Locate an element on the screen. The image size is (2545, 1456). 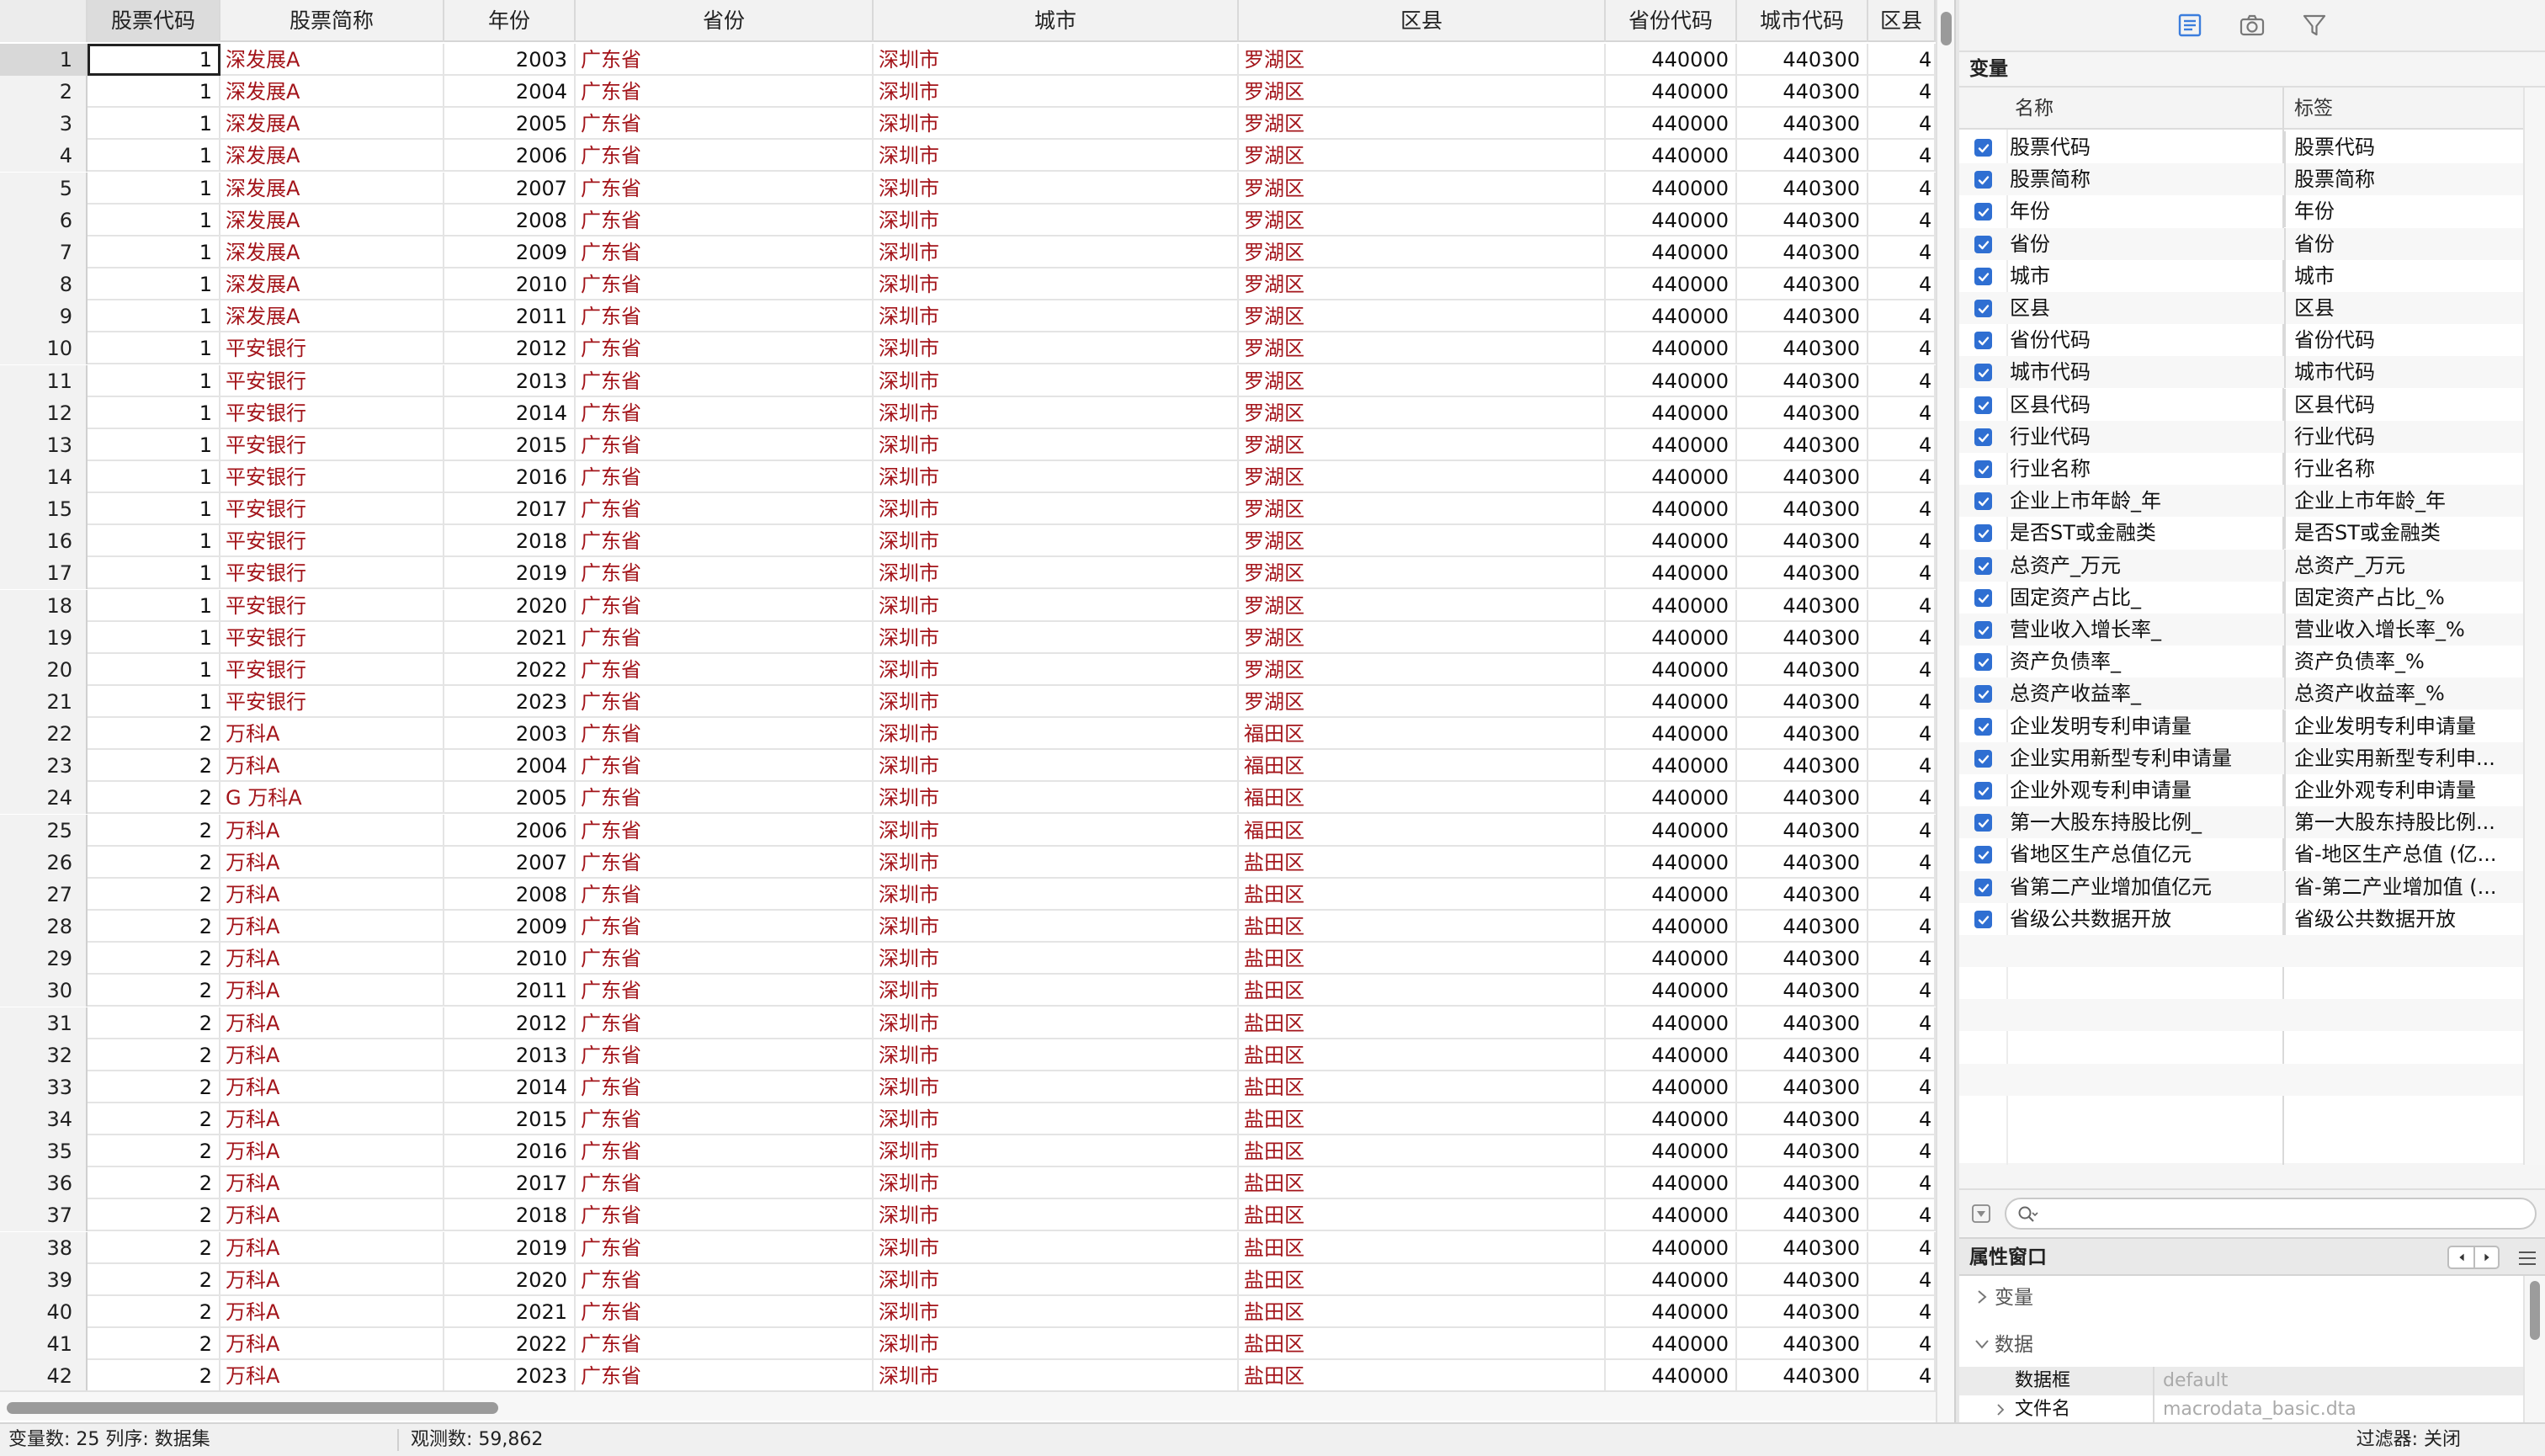
variables-list-icon is located at coordinates (2190, 25).